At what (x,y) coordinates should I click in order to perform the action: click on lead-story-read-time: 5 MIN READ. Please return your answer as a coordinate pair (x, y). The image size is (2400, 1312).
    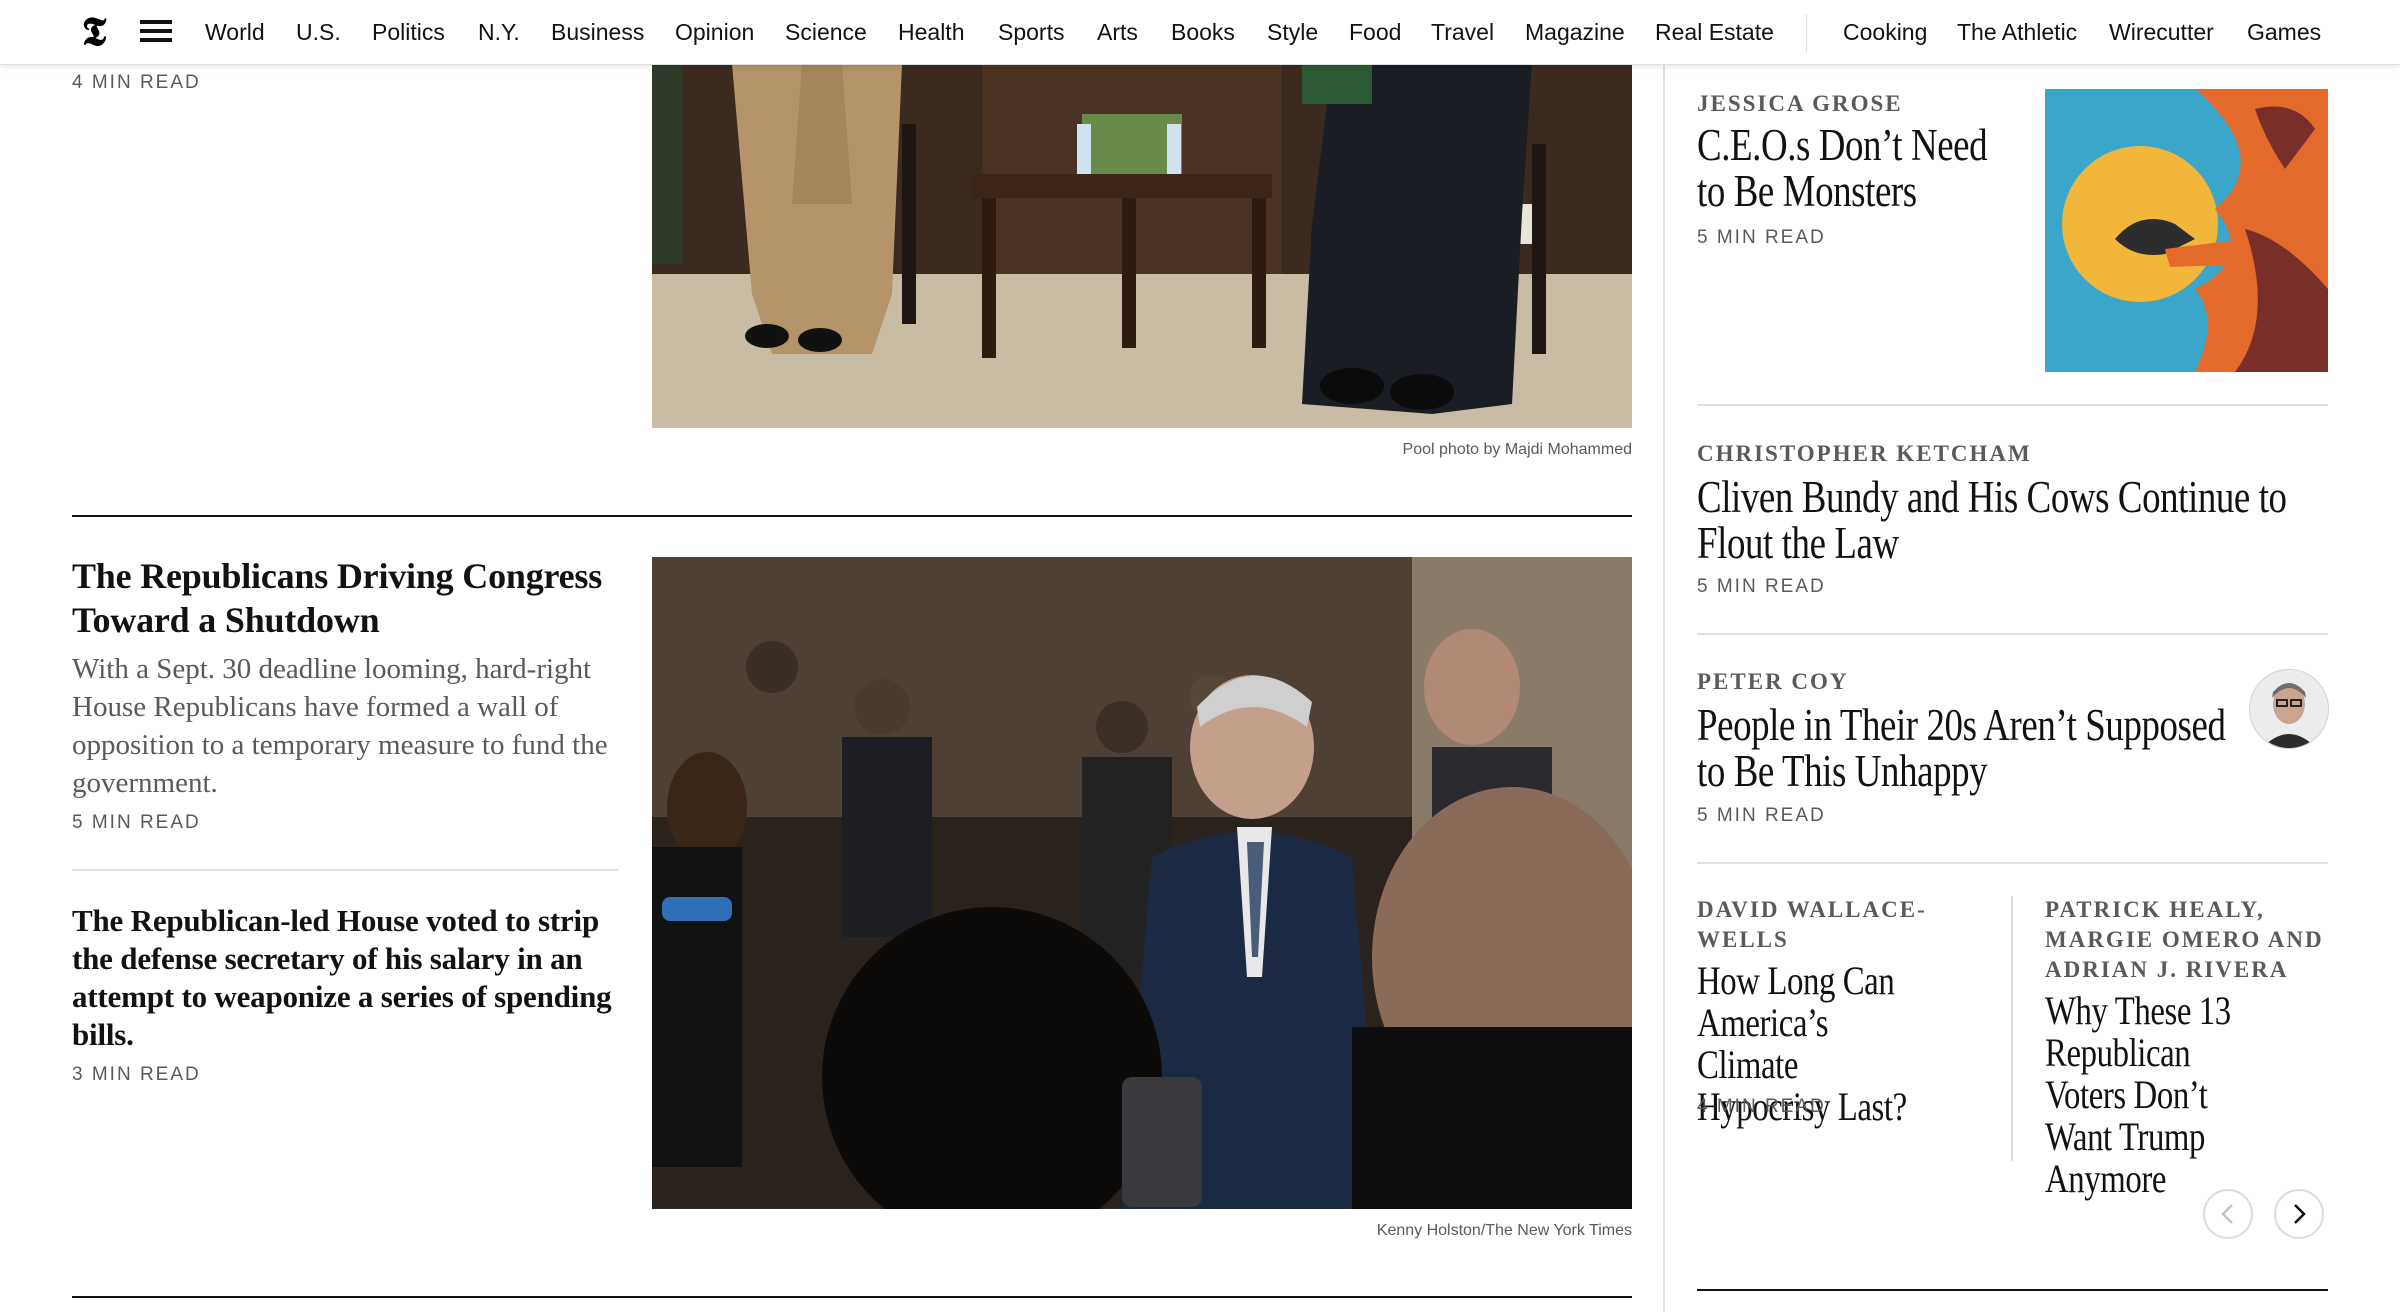
    Looking at the image, I should click on (136, 822).